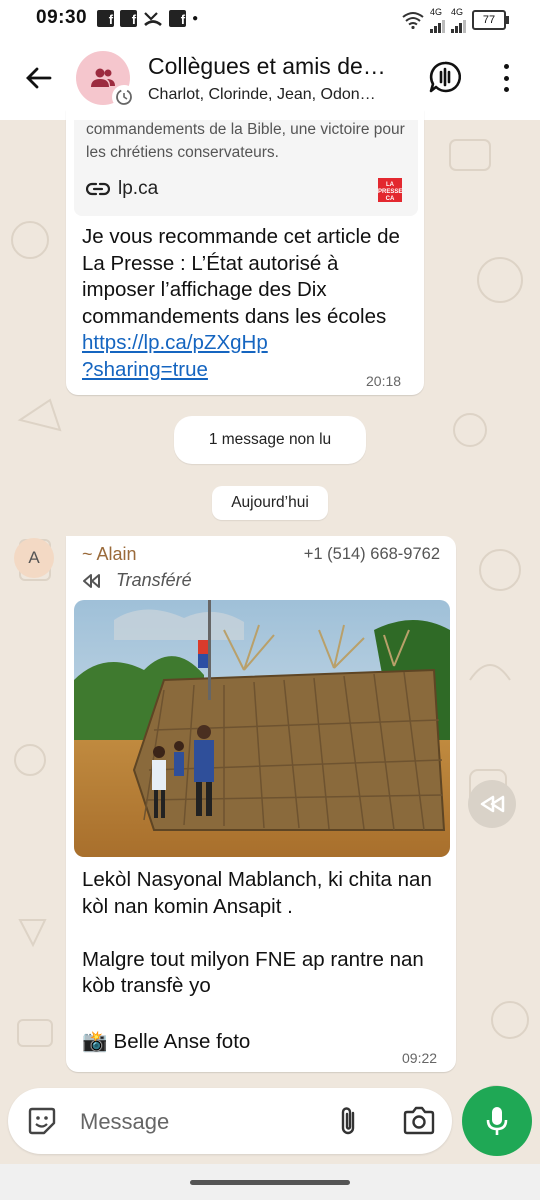 This screenshot has height=1200, width=540. I want to click on home-gesture-handle, so click(270, 1182).